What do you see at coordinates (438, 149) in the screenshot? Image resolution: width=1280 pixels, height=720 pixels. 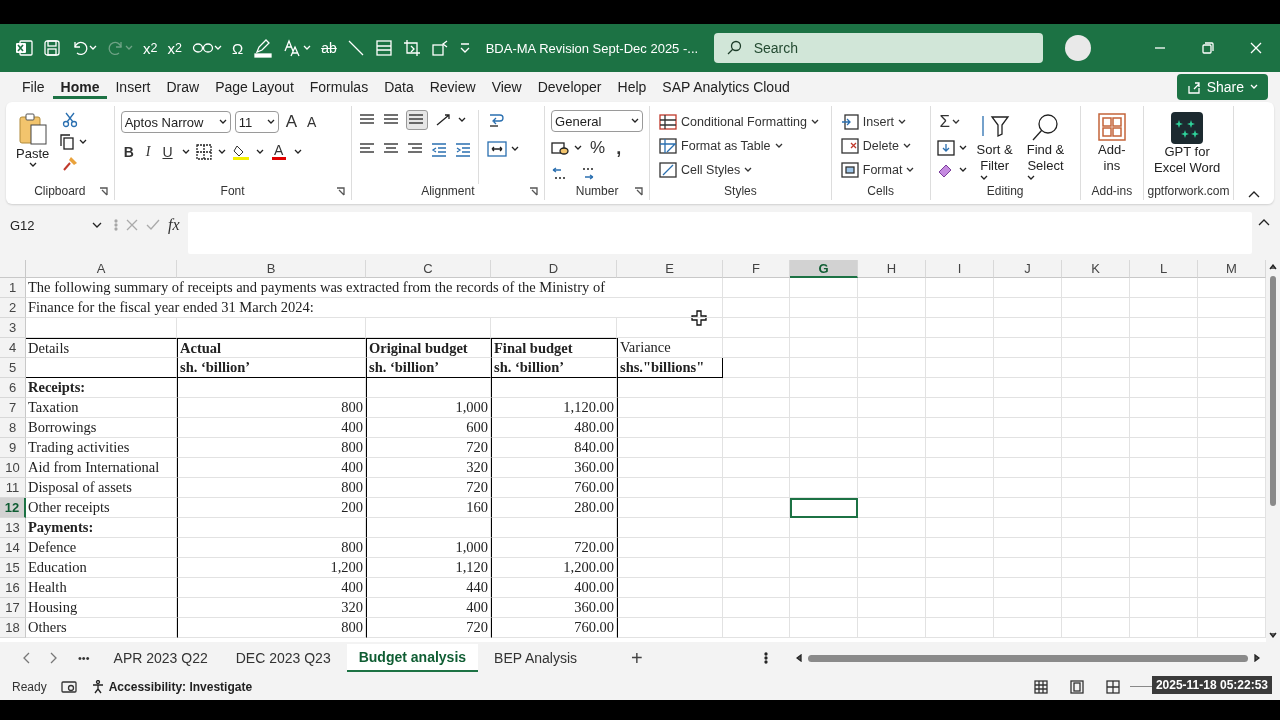 I see `decrease-indent-icon` at bounding box center [438, 149].